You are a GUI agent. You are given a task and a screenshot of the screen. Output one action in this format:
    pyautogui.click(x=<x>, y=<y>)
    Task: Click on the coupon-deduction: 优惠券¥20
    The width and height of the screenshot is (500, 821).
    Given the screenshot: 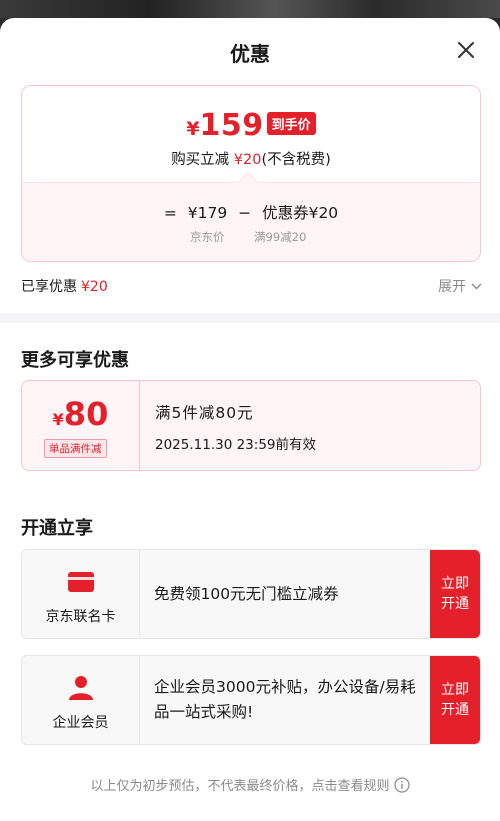 What is the action you would take?
    pyautogui.click(x=300, y=213)
    